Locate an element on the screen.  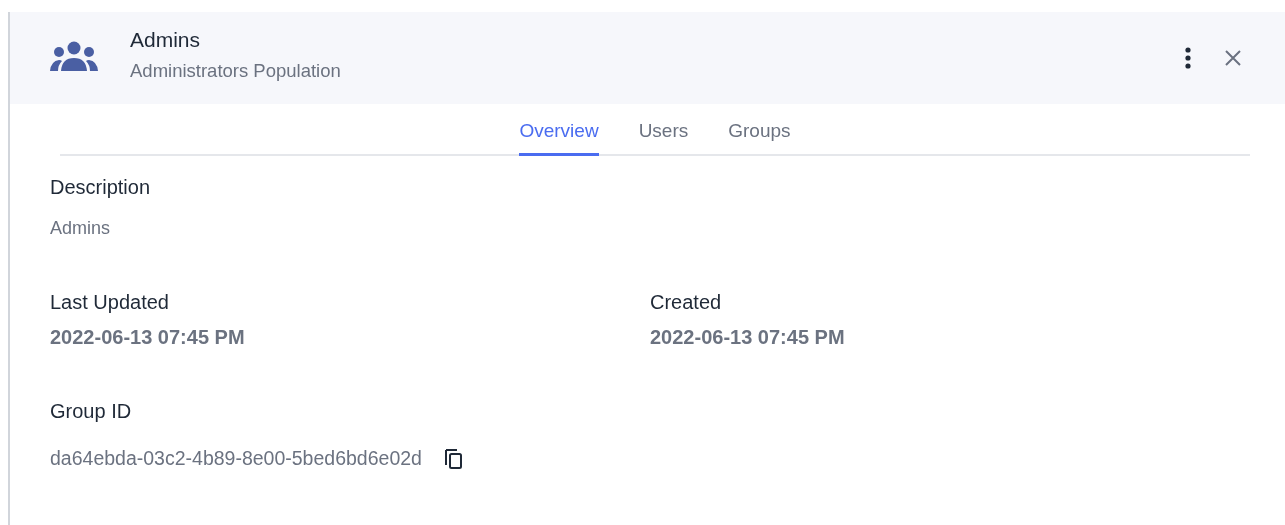
field-label: Description is located at coordinates (100, 187).